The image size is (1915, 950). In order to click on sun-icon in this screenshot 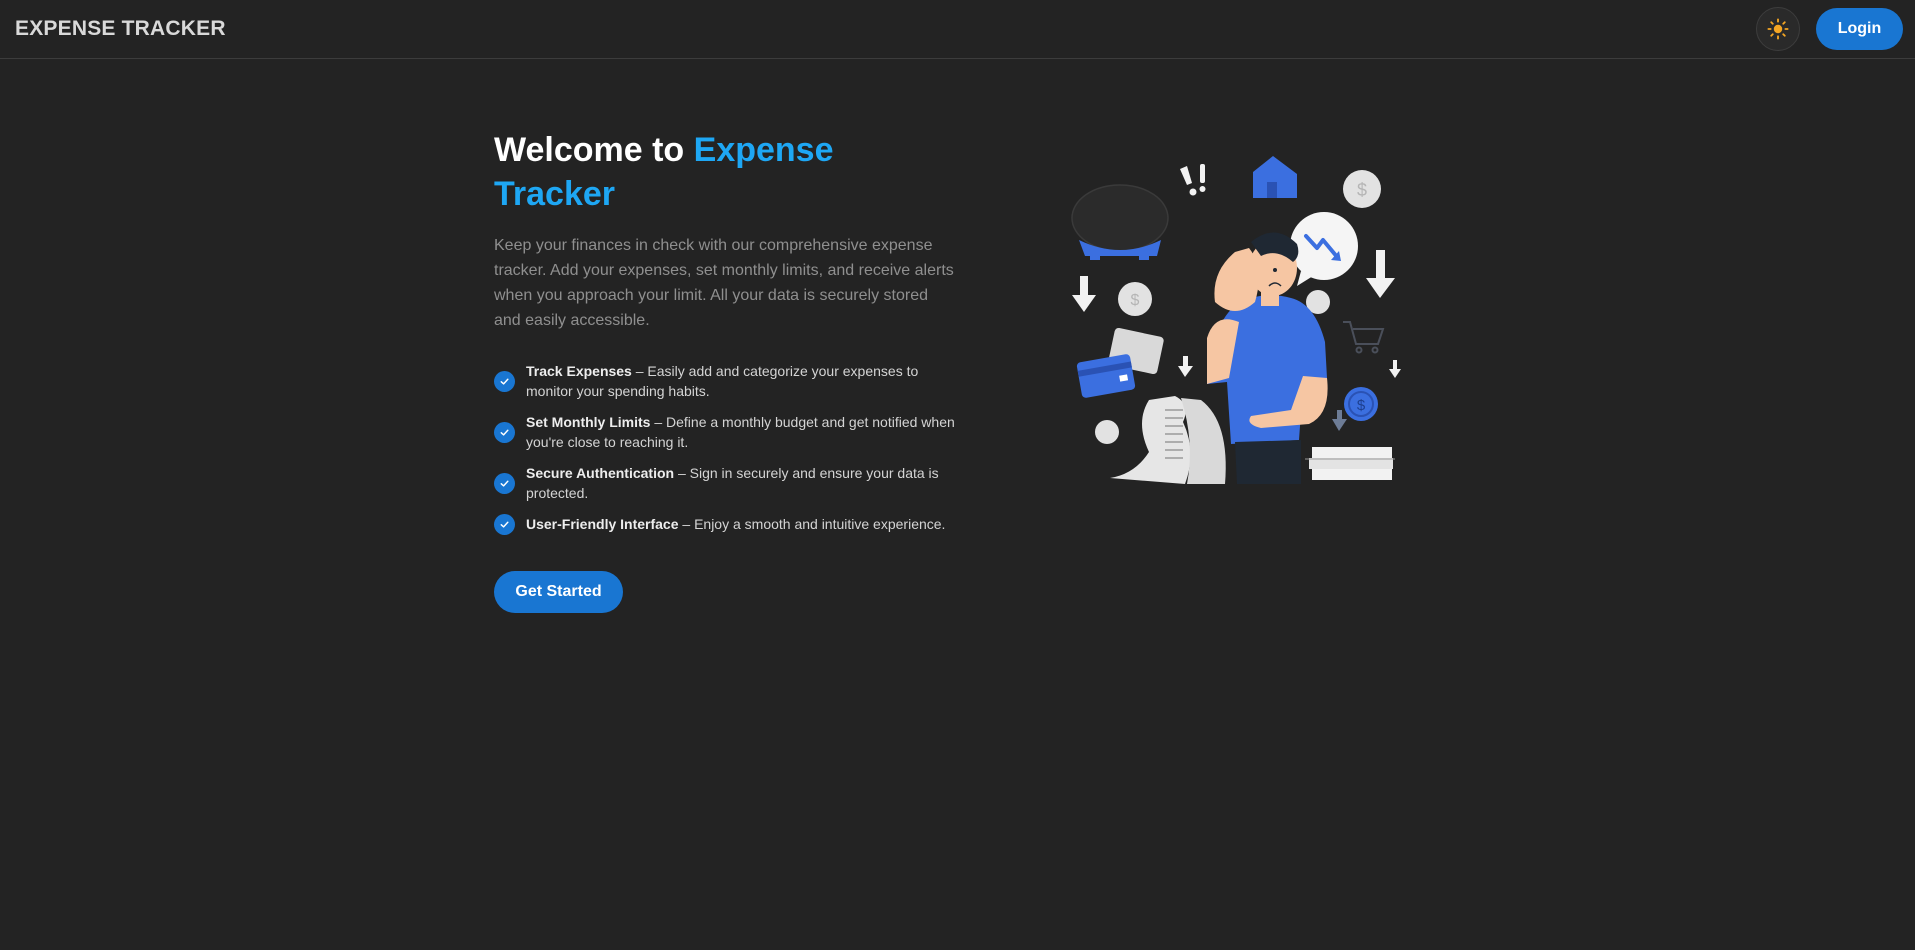, I will do `click(1778, 29)`.